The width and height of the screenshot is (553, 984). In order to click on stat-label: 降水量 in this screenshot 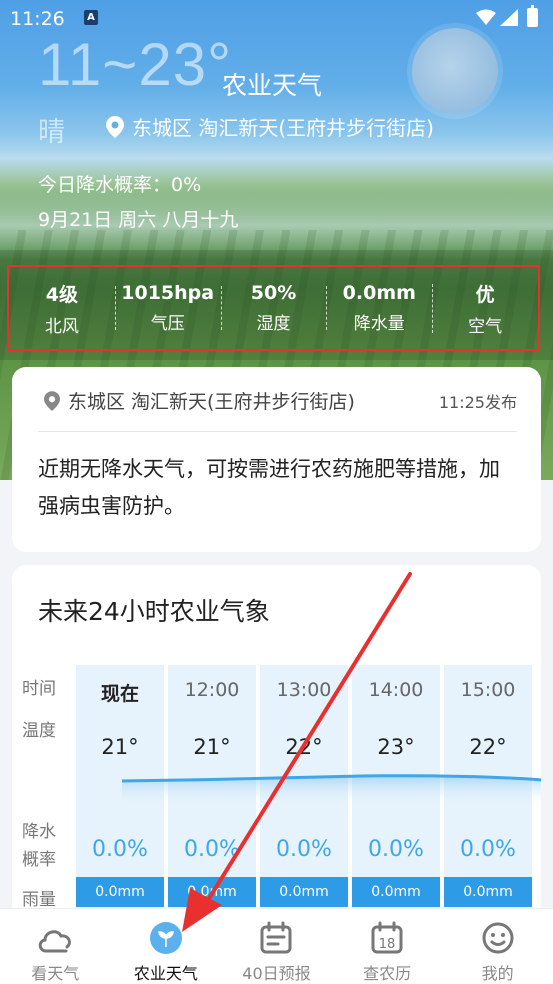, I will do `click(379, 324)`.